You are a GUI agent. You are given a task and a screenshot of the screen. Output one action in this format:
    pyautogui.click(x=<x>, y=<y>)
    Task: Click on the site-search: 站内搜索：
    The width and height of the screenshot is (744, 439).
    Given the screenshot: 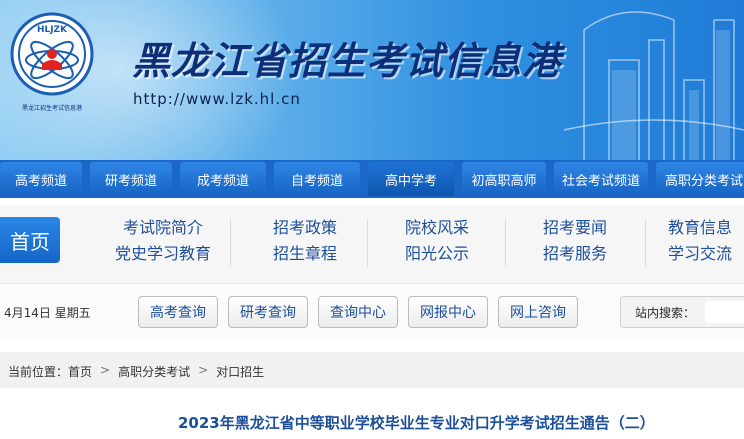 What is the action you would take?
    pyautogui.click(x=682, y=312)
    